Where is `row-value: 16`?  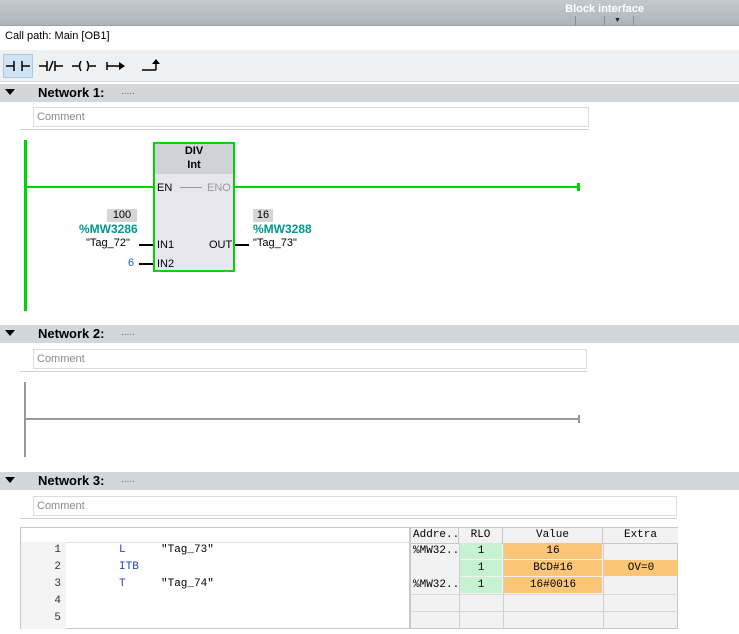
row-value: 16 is located at coordinates (553, 551).